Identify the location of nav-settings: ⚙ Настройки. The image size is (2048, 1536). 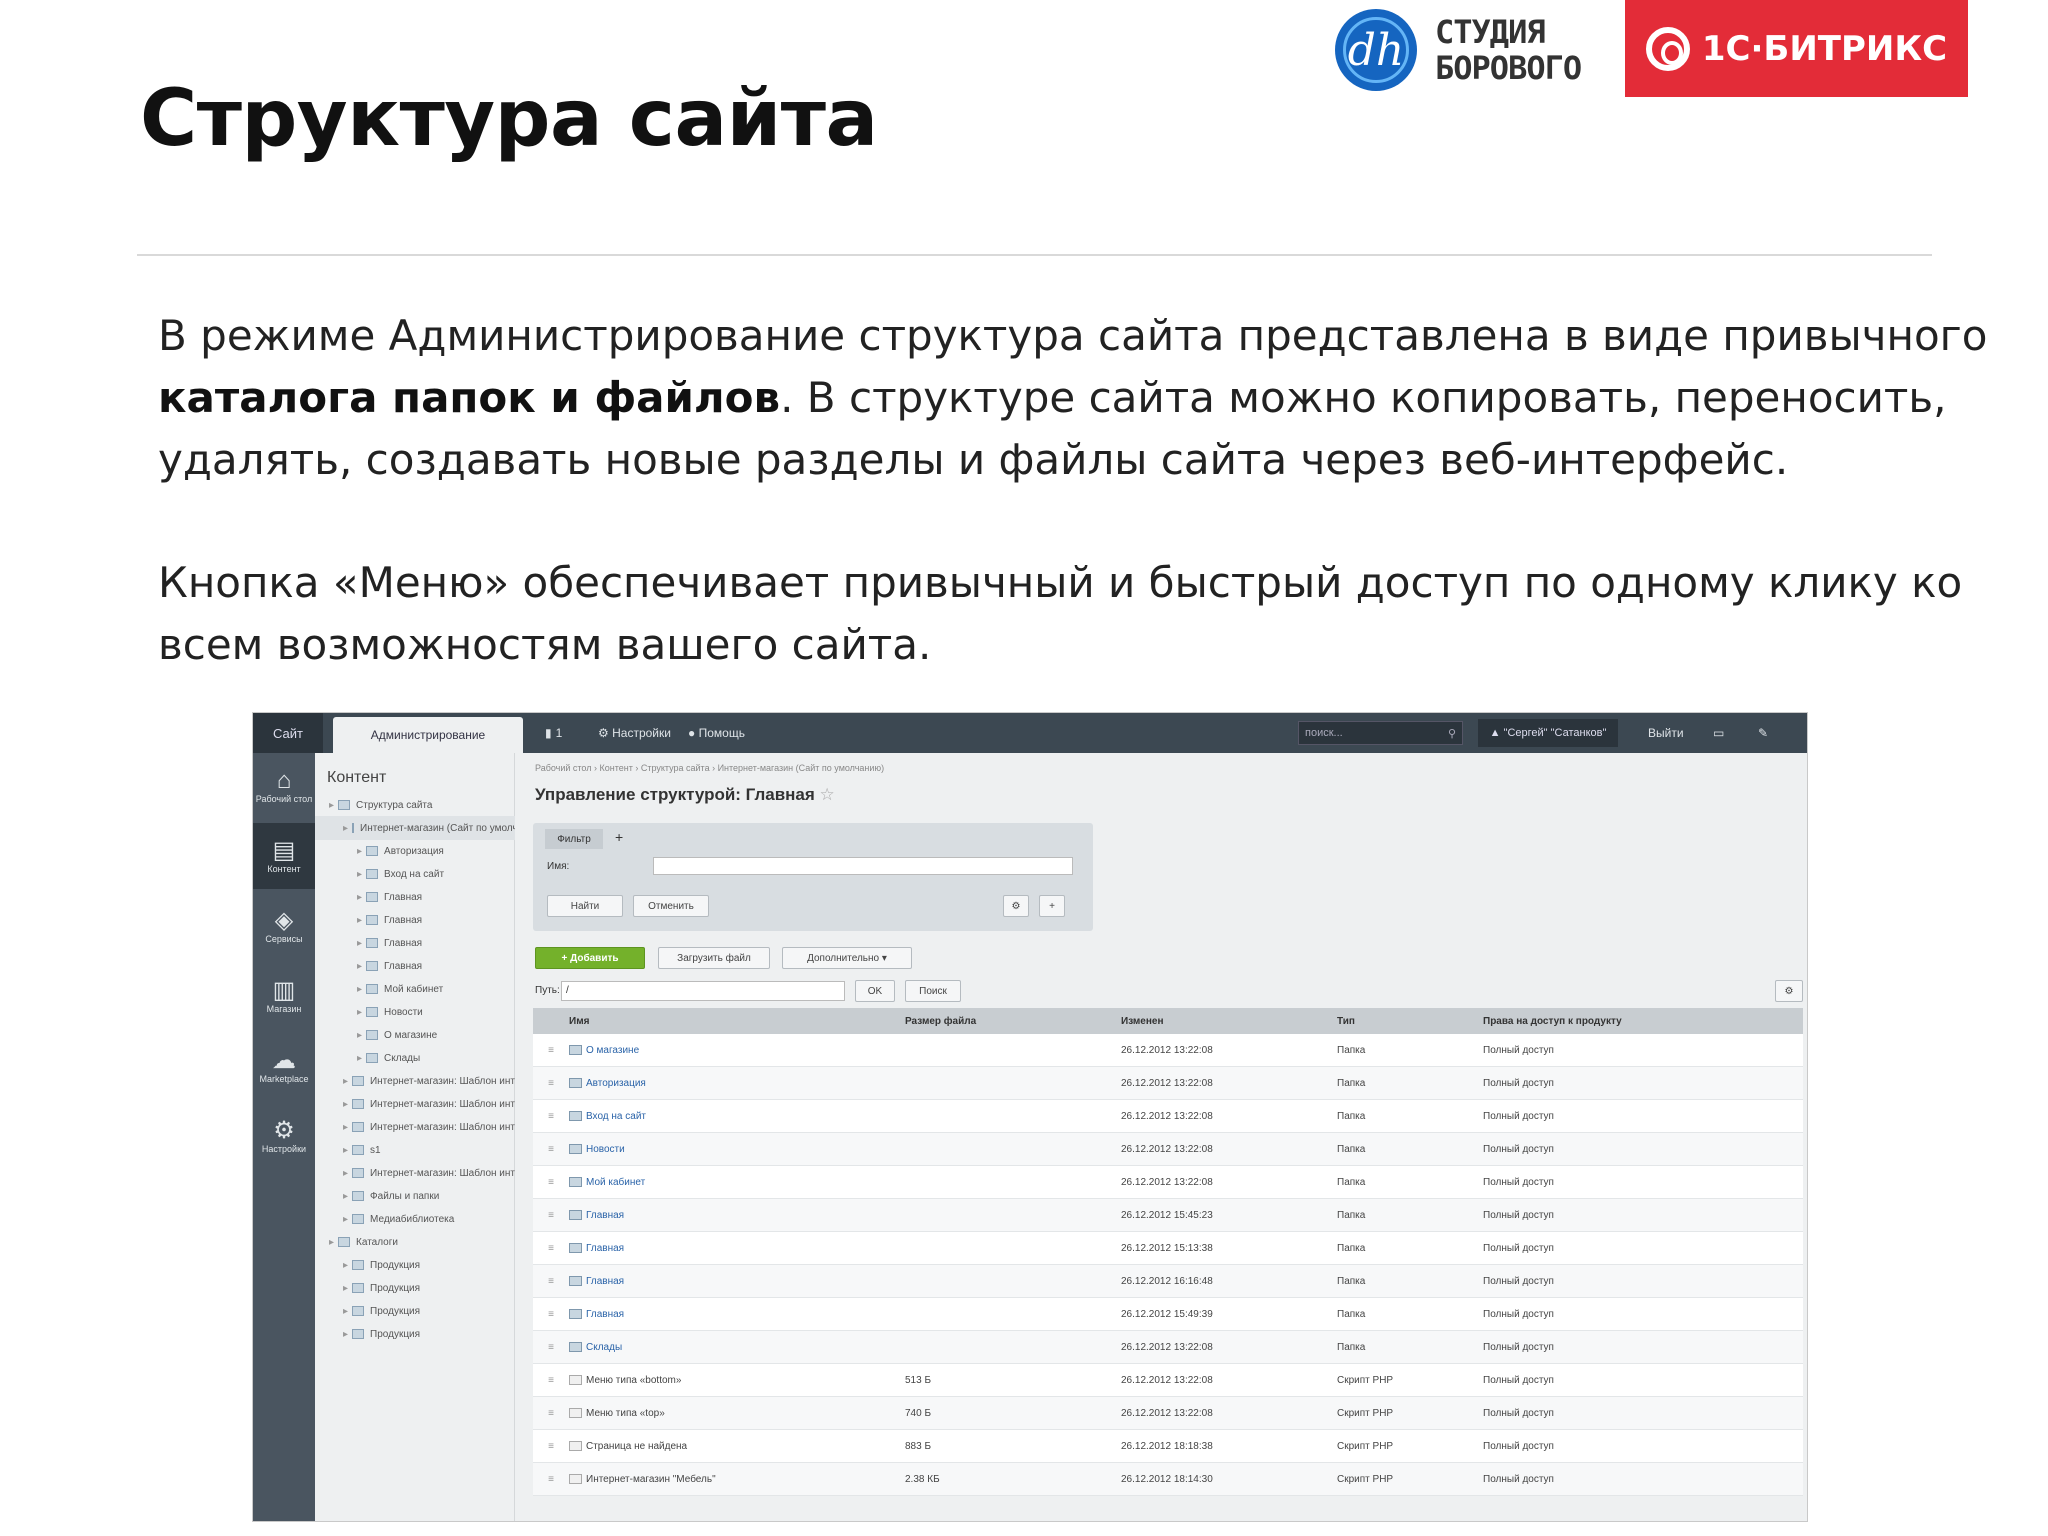
(284, 1136).